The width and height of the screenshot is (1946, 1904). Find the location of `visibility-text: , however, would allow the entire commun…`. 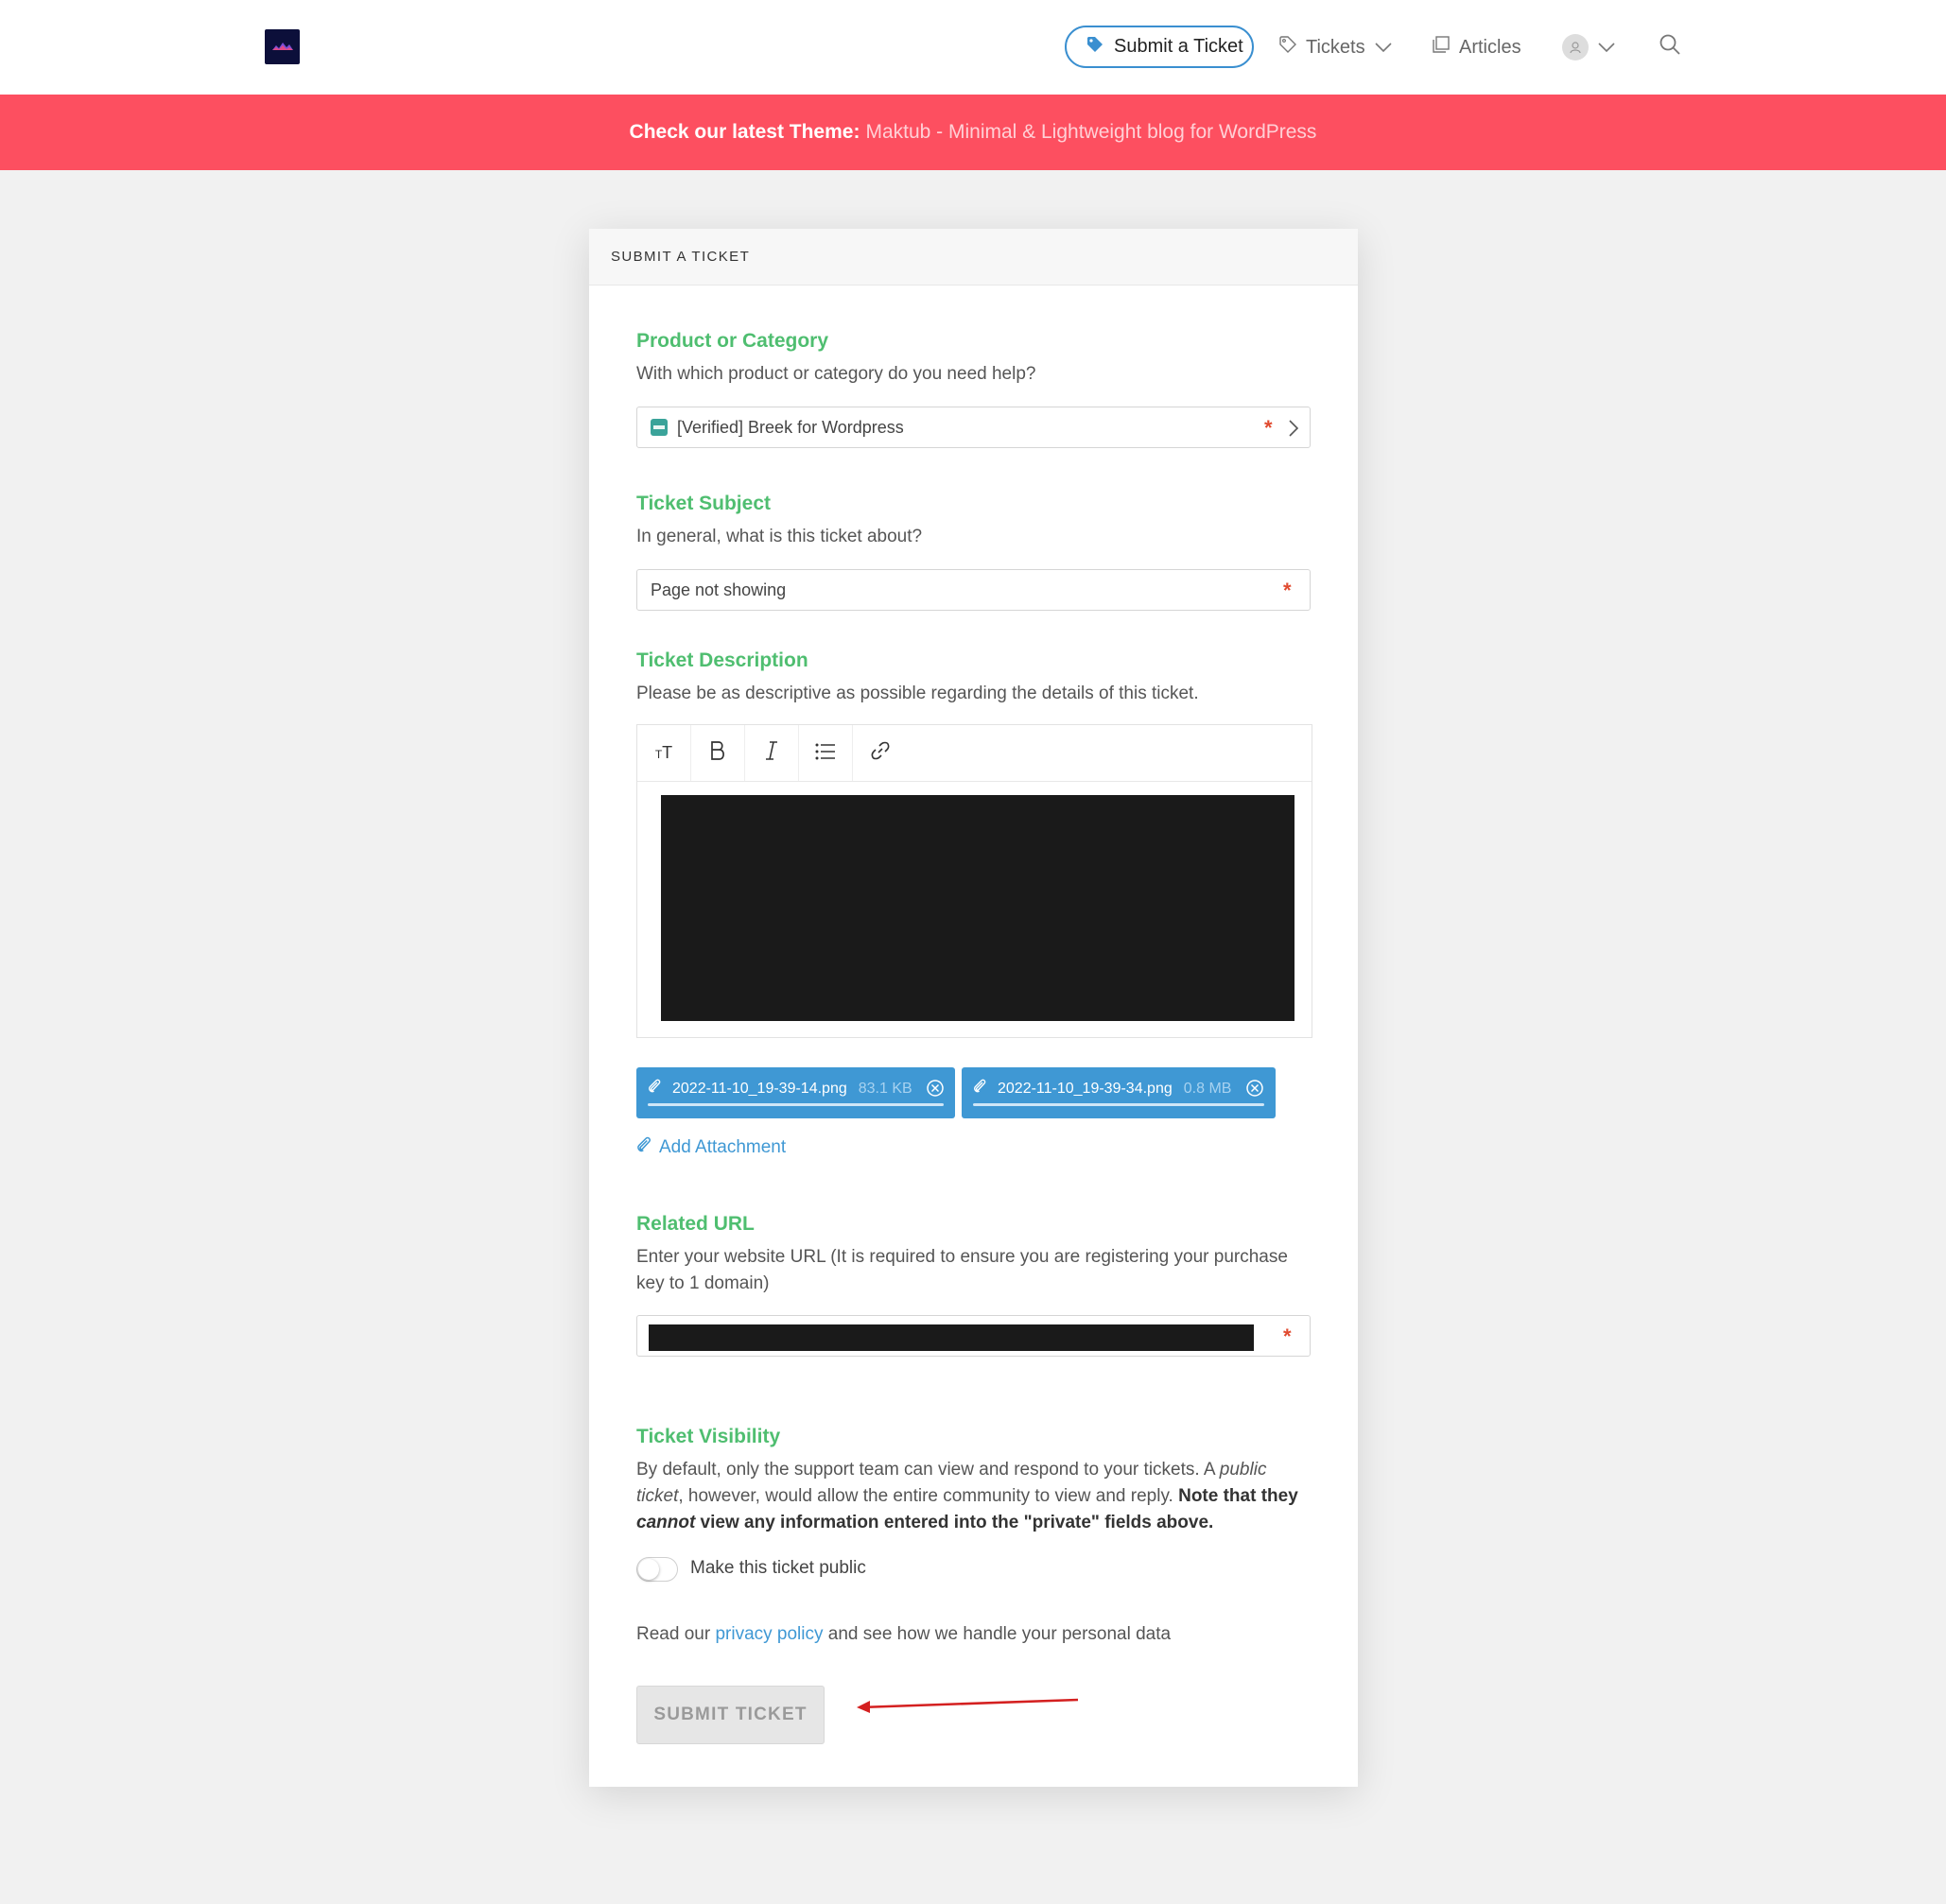

visibility-text: , however, would allow the entire commun… is located at coordinates (929, 1496).